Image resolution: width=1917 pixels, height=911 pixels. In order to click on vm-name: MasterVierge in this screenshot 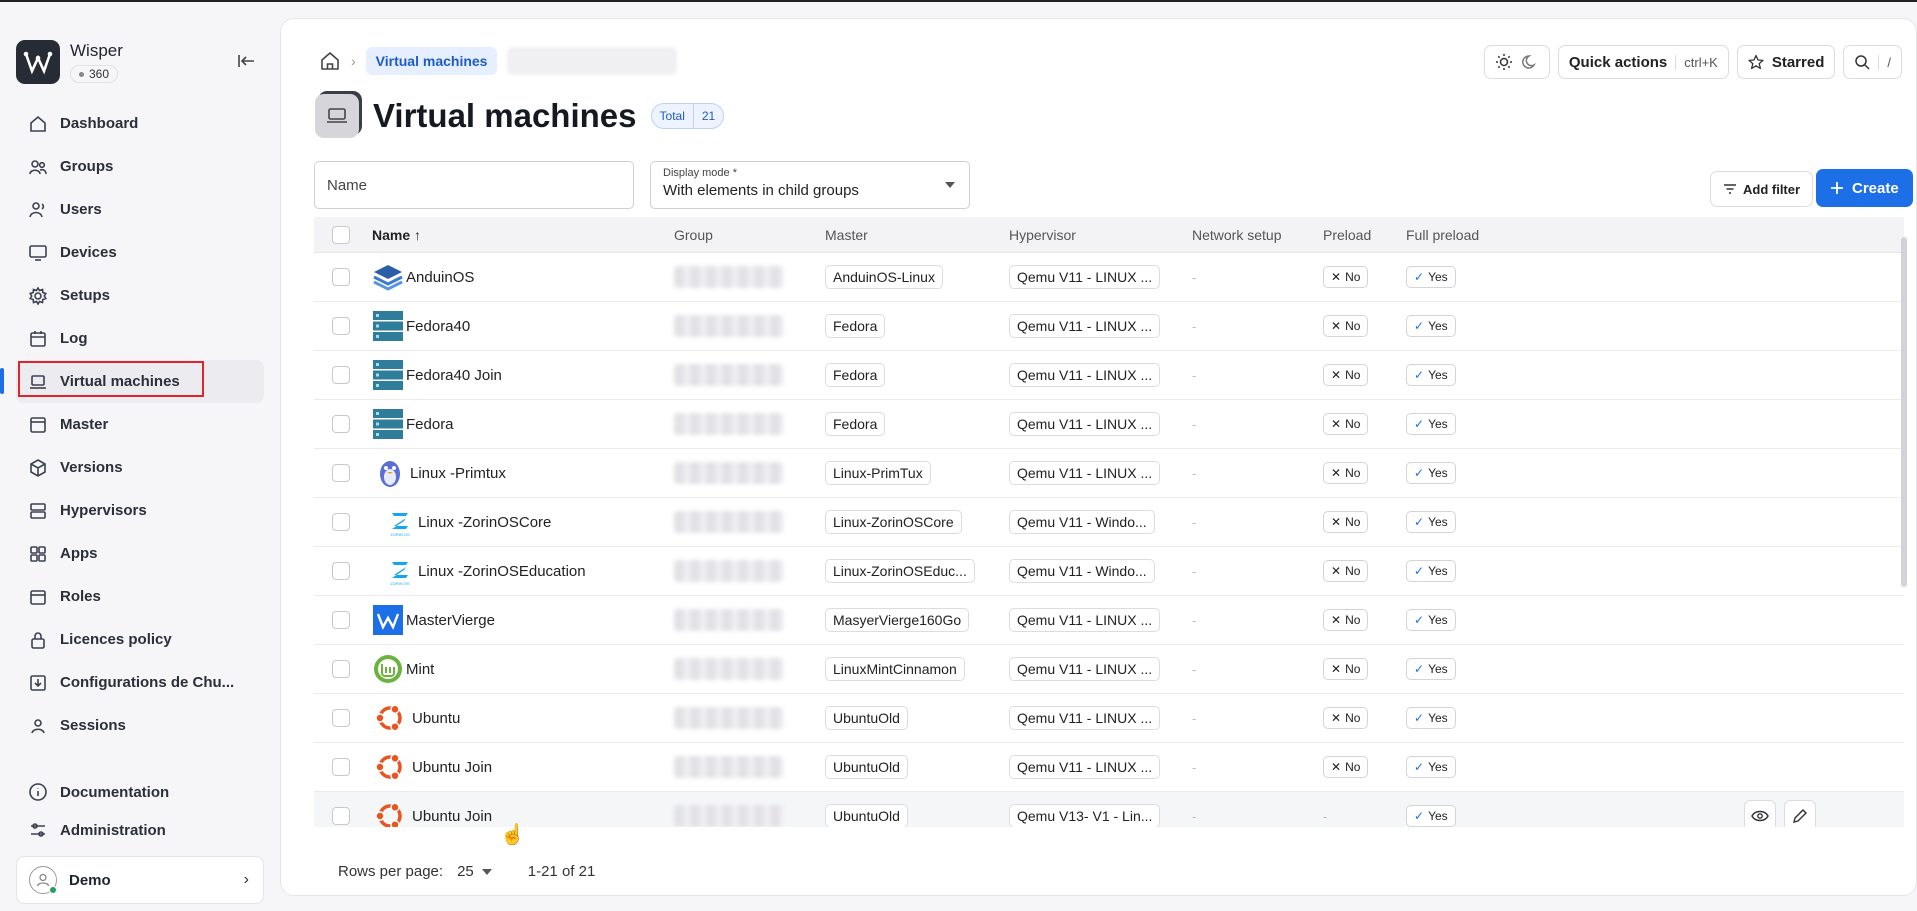, I will do `click(450, 620)`.